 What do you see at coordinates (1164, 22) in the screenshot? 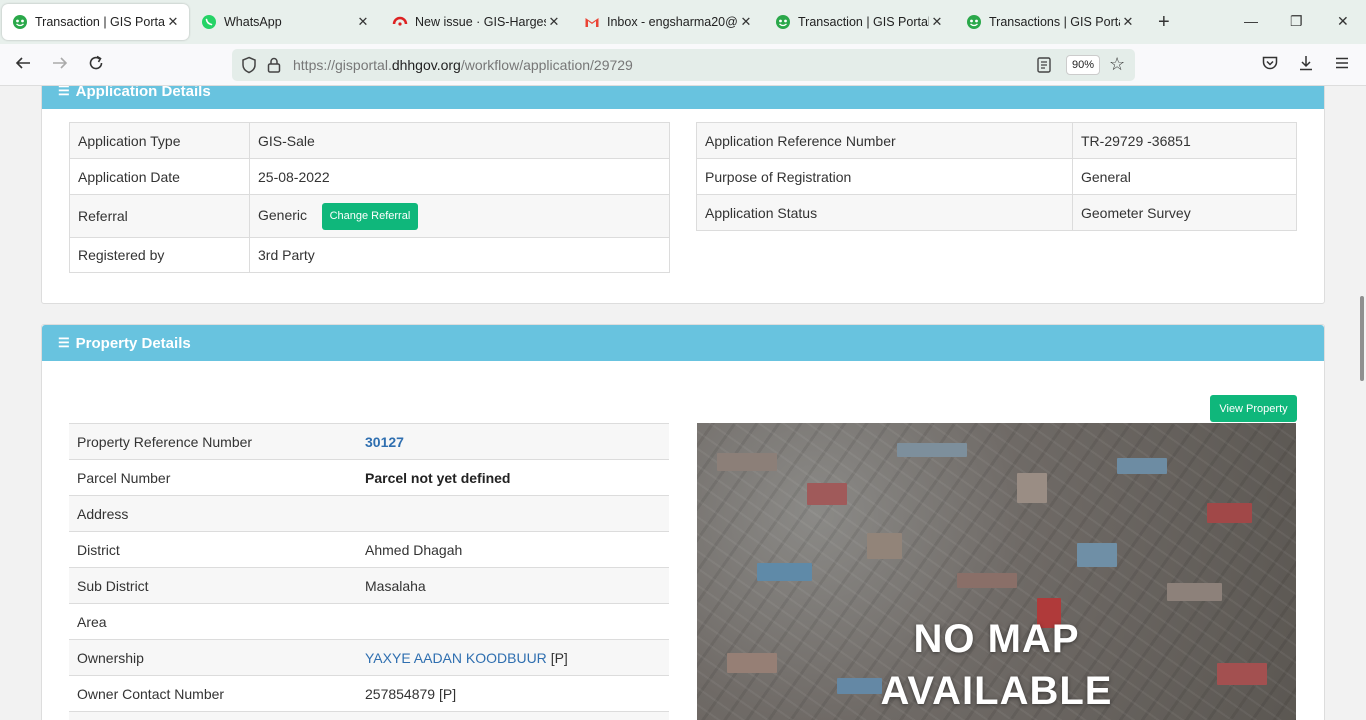
I see `new-tab-plus-icon: +` at bounding box center [1164, 22].